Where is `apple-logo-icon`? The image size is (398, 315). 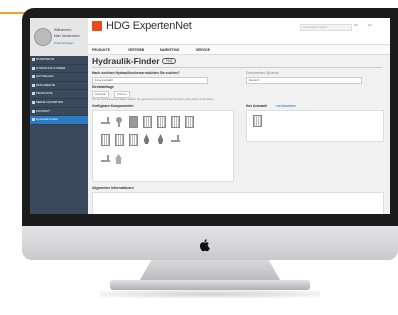 apple-logo-icon is located at coordinates (204, 245).